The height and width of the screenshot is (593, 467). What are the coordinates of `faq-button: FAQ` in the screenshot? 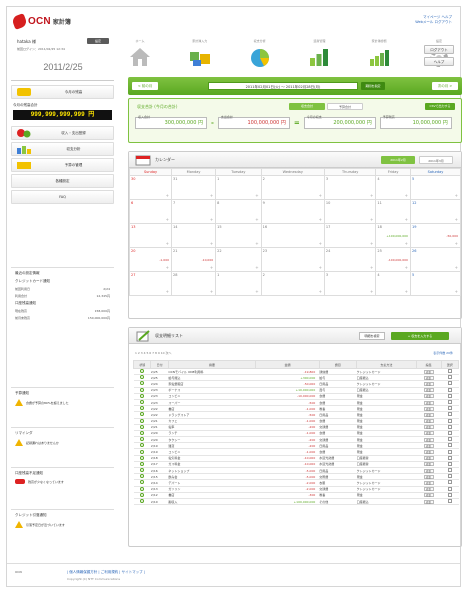 It's located at (62, 197).